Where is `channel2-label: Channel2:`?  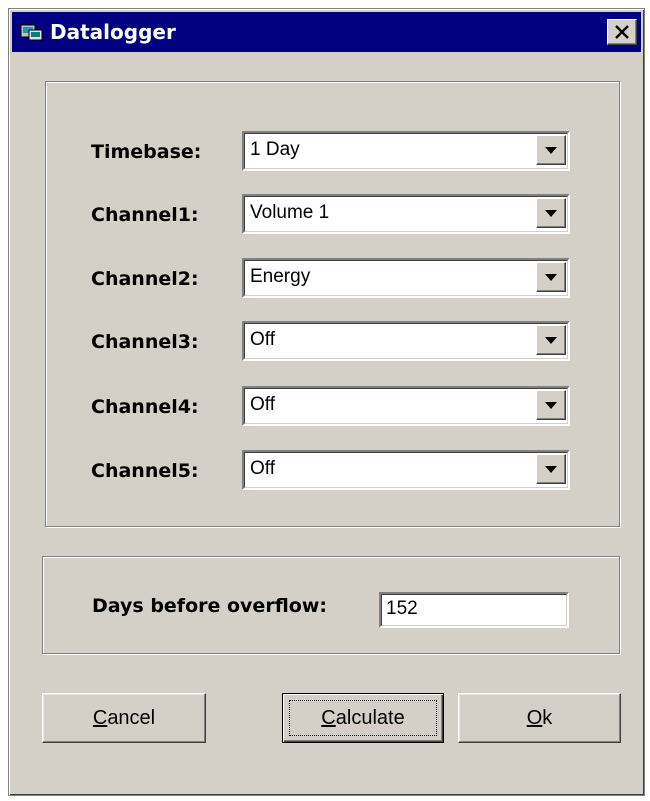 channel2-label: Channel2: is located at coordinates (145, 279).